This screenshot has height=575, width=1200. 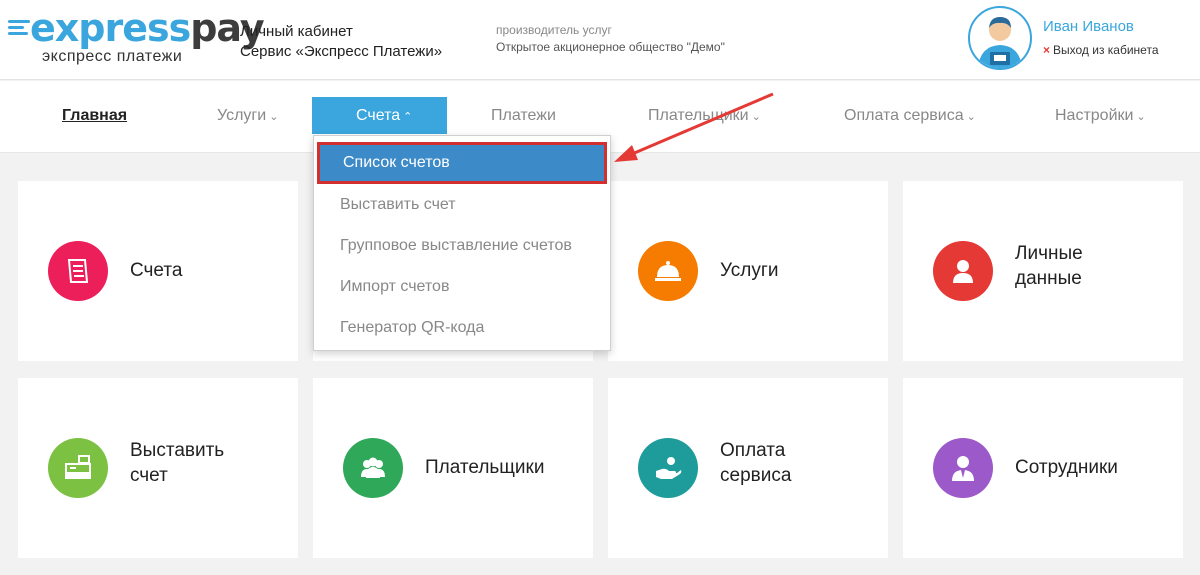 What do you see at coordinates (1094, 115) in the screenshot?
I see `nav-settings-label: Настройки` at bounding box center [1094, 115].